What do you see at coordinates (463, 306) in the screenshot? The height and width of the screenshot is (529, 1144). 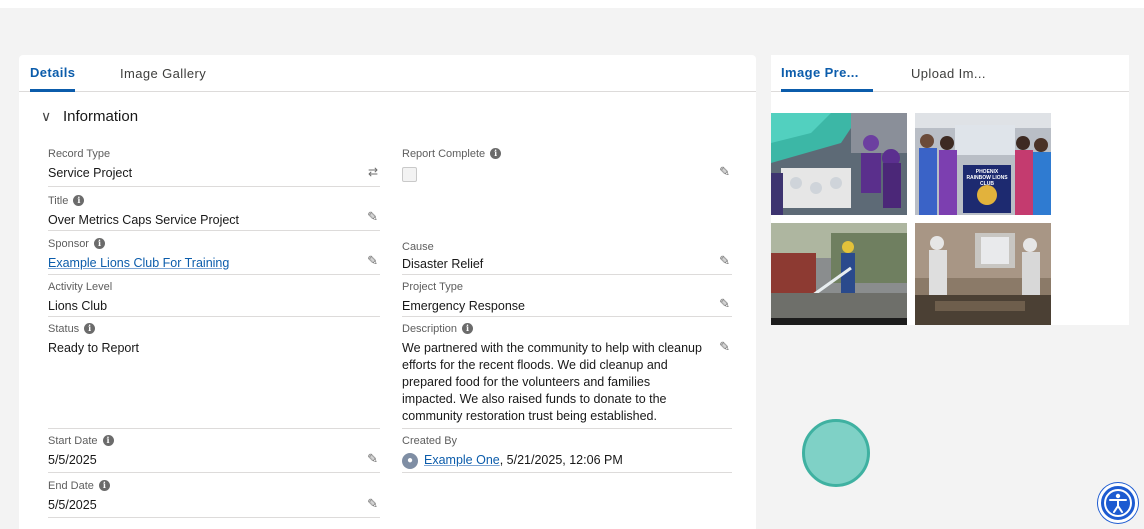 I see `field-value: Emergency Response` at bounding box center [463, 306].